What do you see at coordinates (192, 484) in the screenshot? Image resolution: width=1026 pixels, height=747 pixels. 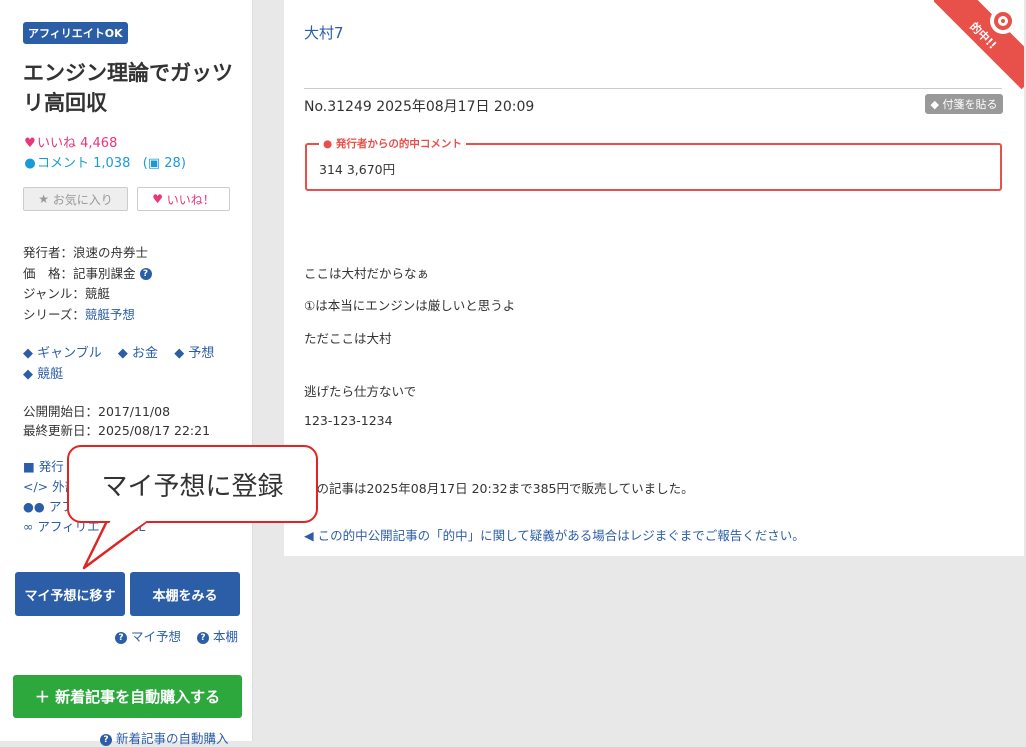 I see `annotation-callout: マイ予想に登録` at bounding box center [192, 484].